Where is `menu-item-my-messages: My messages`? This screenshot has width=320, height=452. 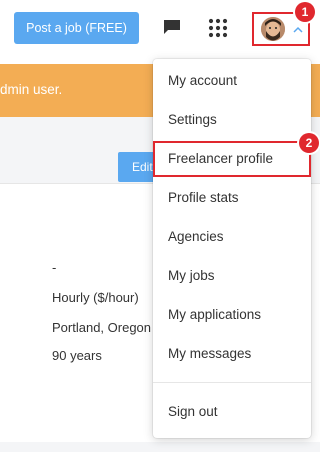
menu-item-my-messages: My messages is located at coordinates (232, 354).